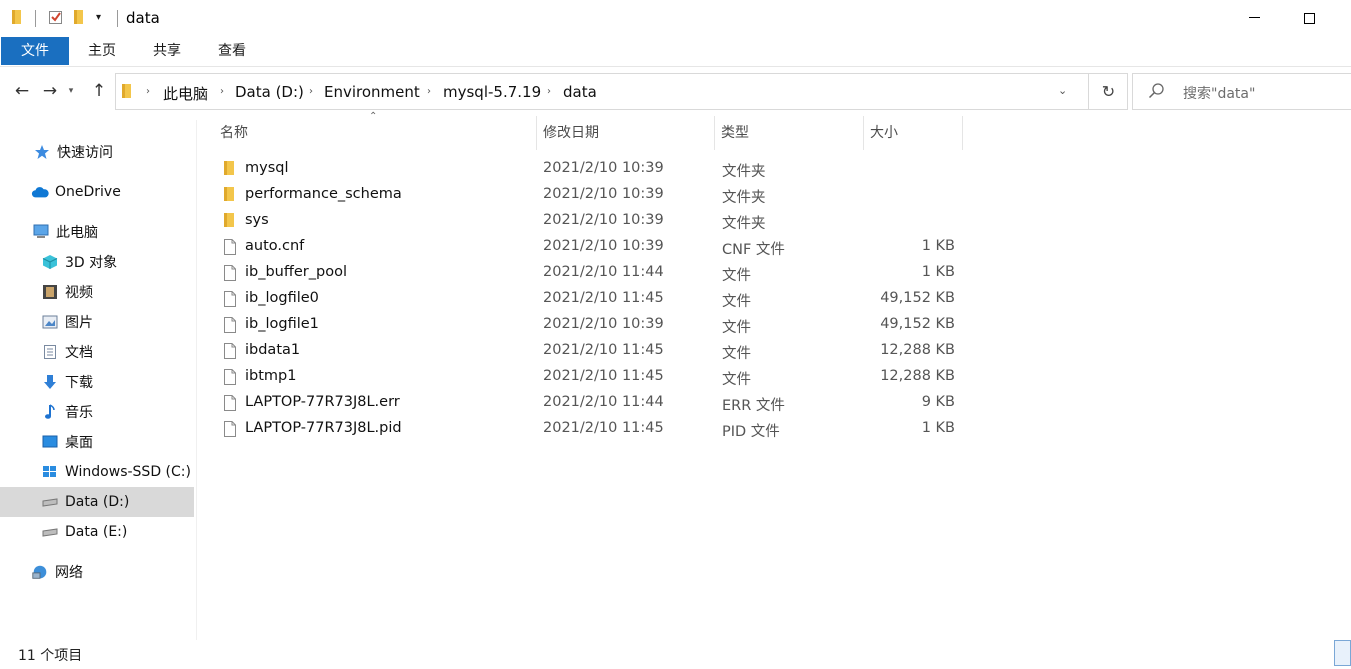 This screenshot has height=669, width=1351. I want to click on sidebar-item-label: Data (E:), so click(96, 532).